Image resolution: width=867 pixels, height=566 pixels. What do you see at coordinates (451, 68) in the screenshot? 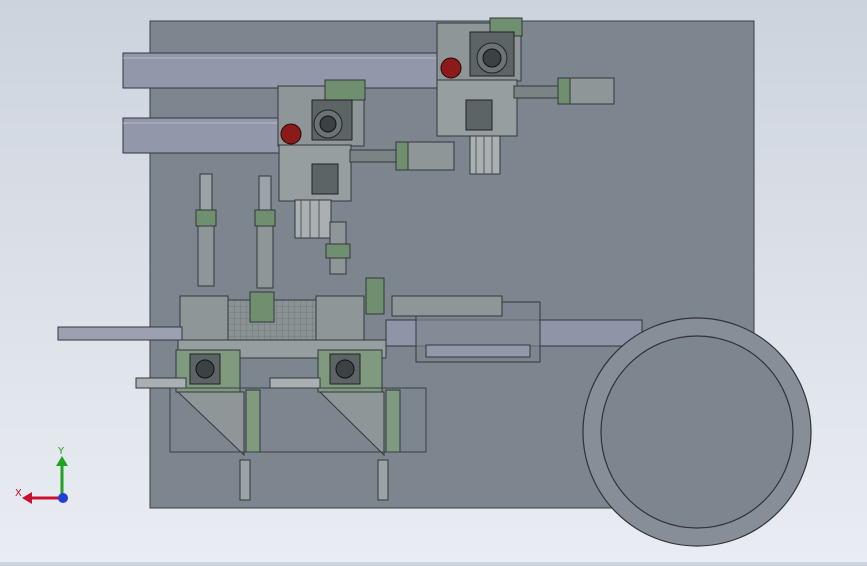
I see `red-knob-upper` at bounding box center [451, 68].